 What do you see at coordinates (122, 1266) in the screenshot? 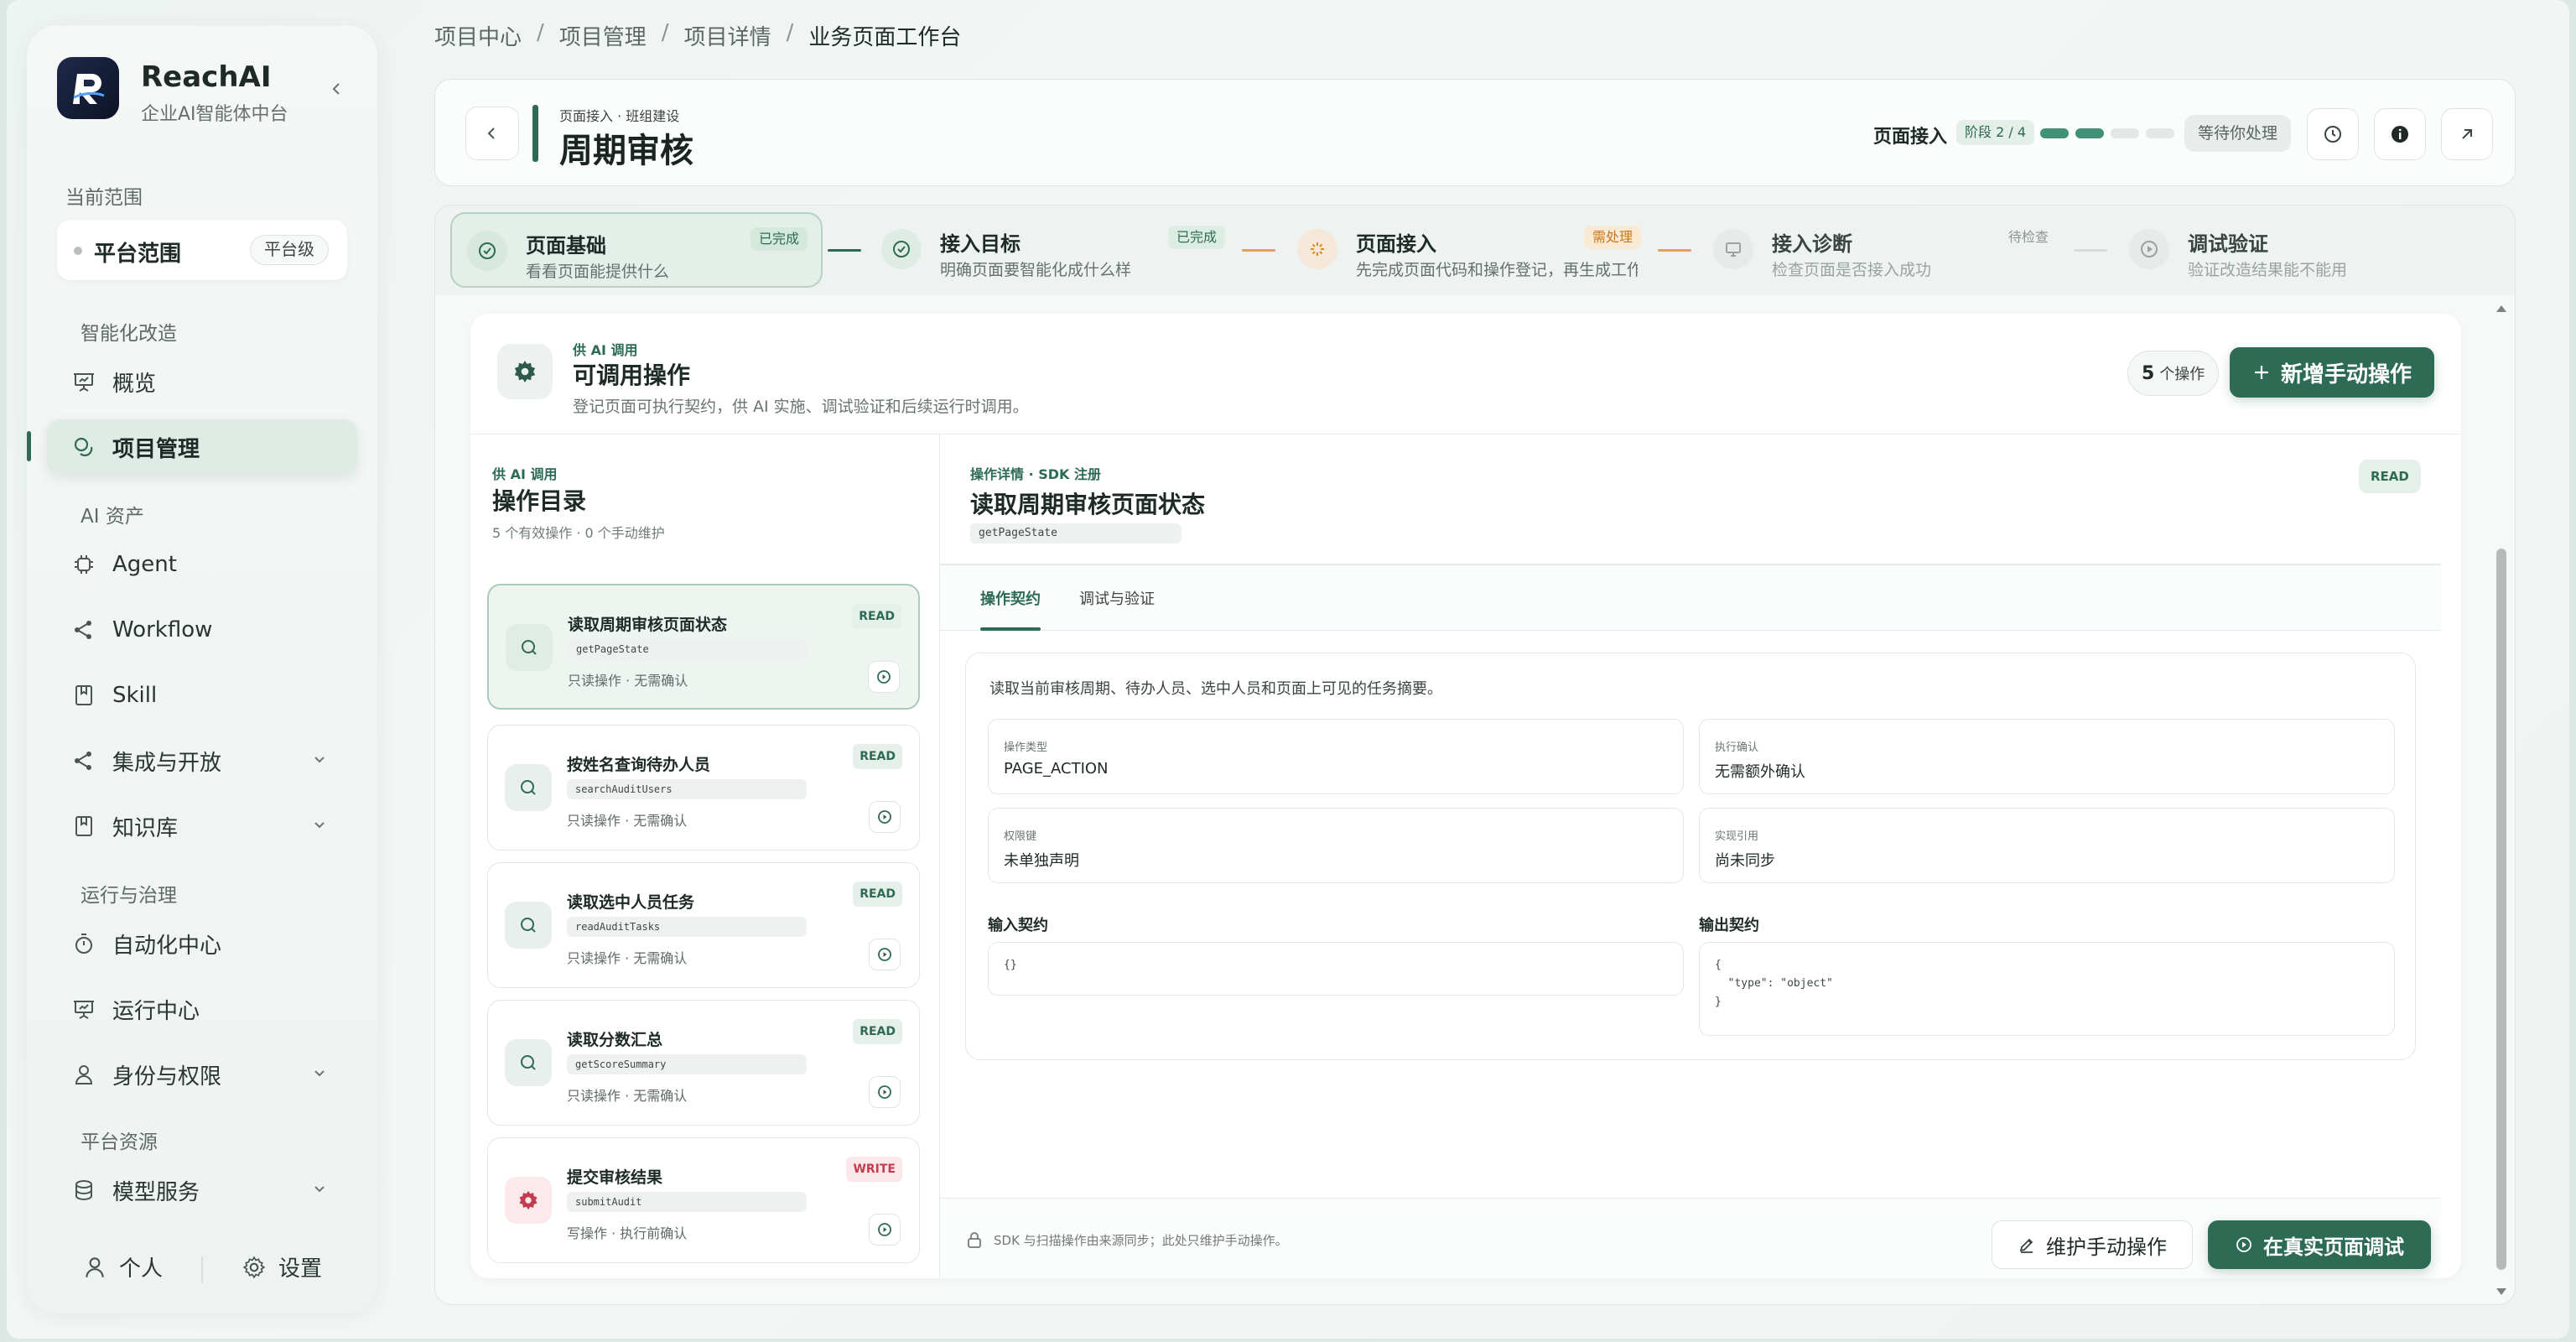
I see `personal-button: 个人` at bounding box center [122, 1266].